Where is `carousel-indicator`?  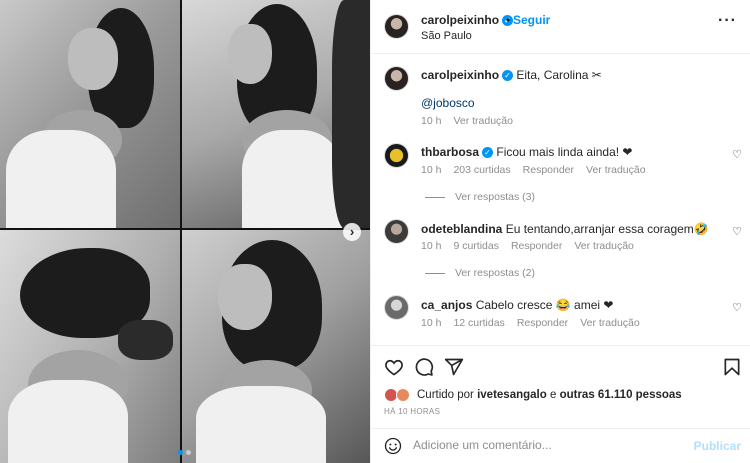 carousel-indicator is located at coordinates (184, 452).